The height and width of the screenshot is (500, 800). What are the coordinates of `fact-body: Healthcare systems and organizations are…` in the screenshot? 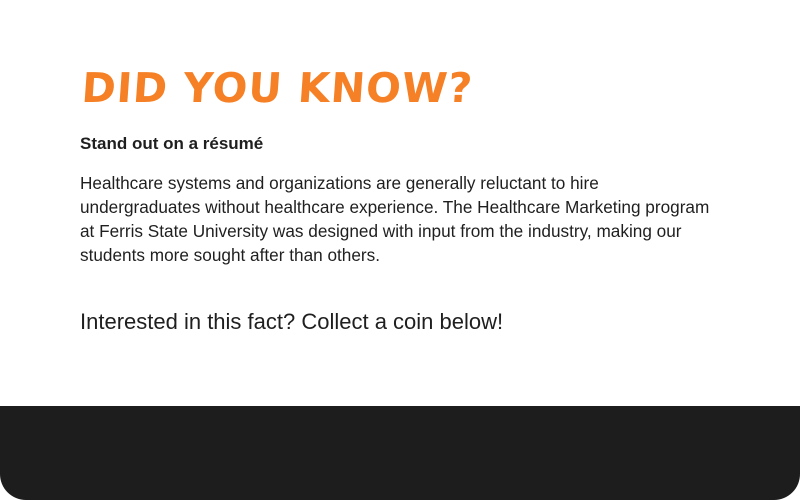 It's located at (395, 219).